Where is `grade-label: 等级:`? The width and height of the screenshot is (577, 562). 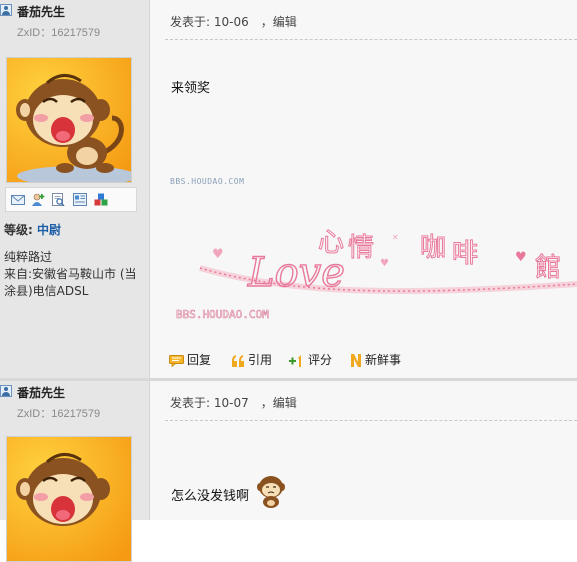
grade-label: 等级: is located at coordinates (18, 230).